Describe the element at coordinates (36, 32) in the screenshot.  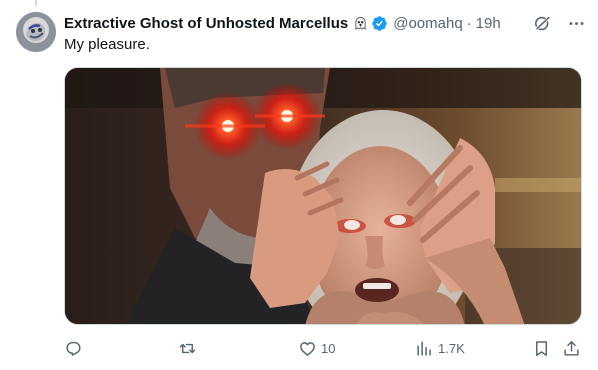
I see `avatar` at that location.